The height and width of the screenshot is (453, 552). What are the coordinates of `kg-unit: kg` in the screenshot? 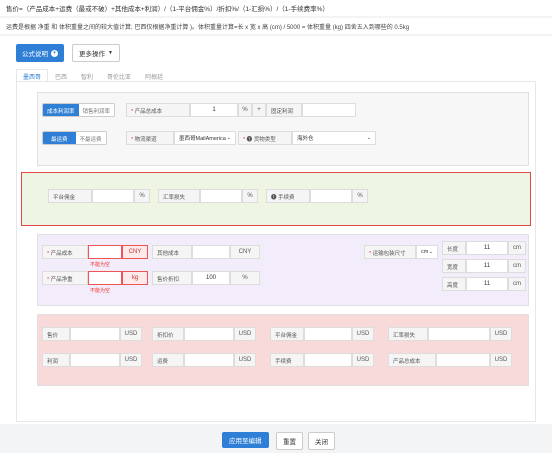 It's located at (135, 278).